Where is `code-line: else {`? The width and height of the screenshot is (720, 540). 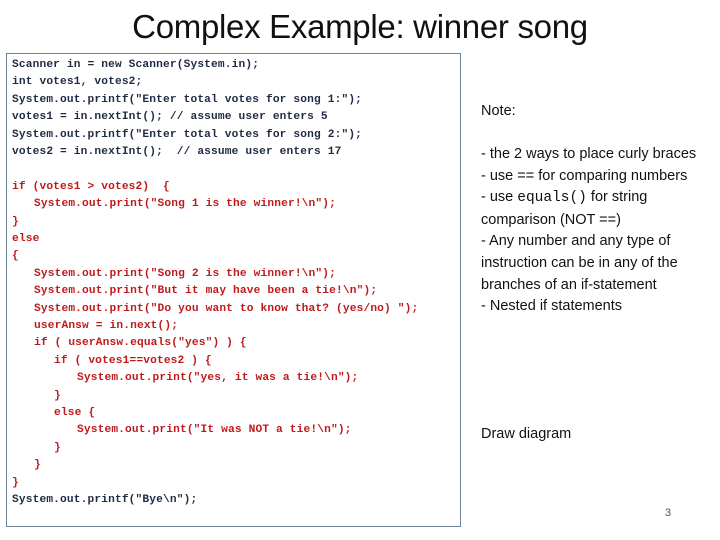
code-line: else { is located at coordinates (75, 413).